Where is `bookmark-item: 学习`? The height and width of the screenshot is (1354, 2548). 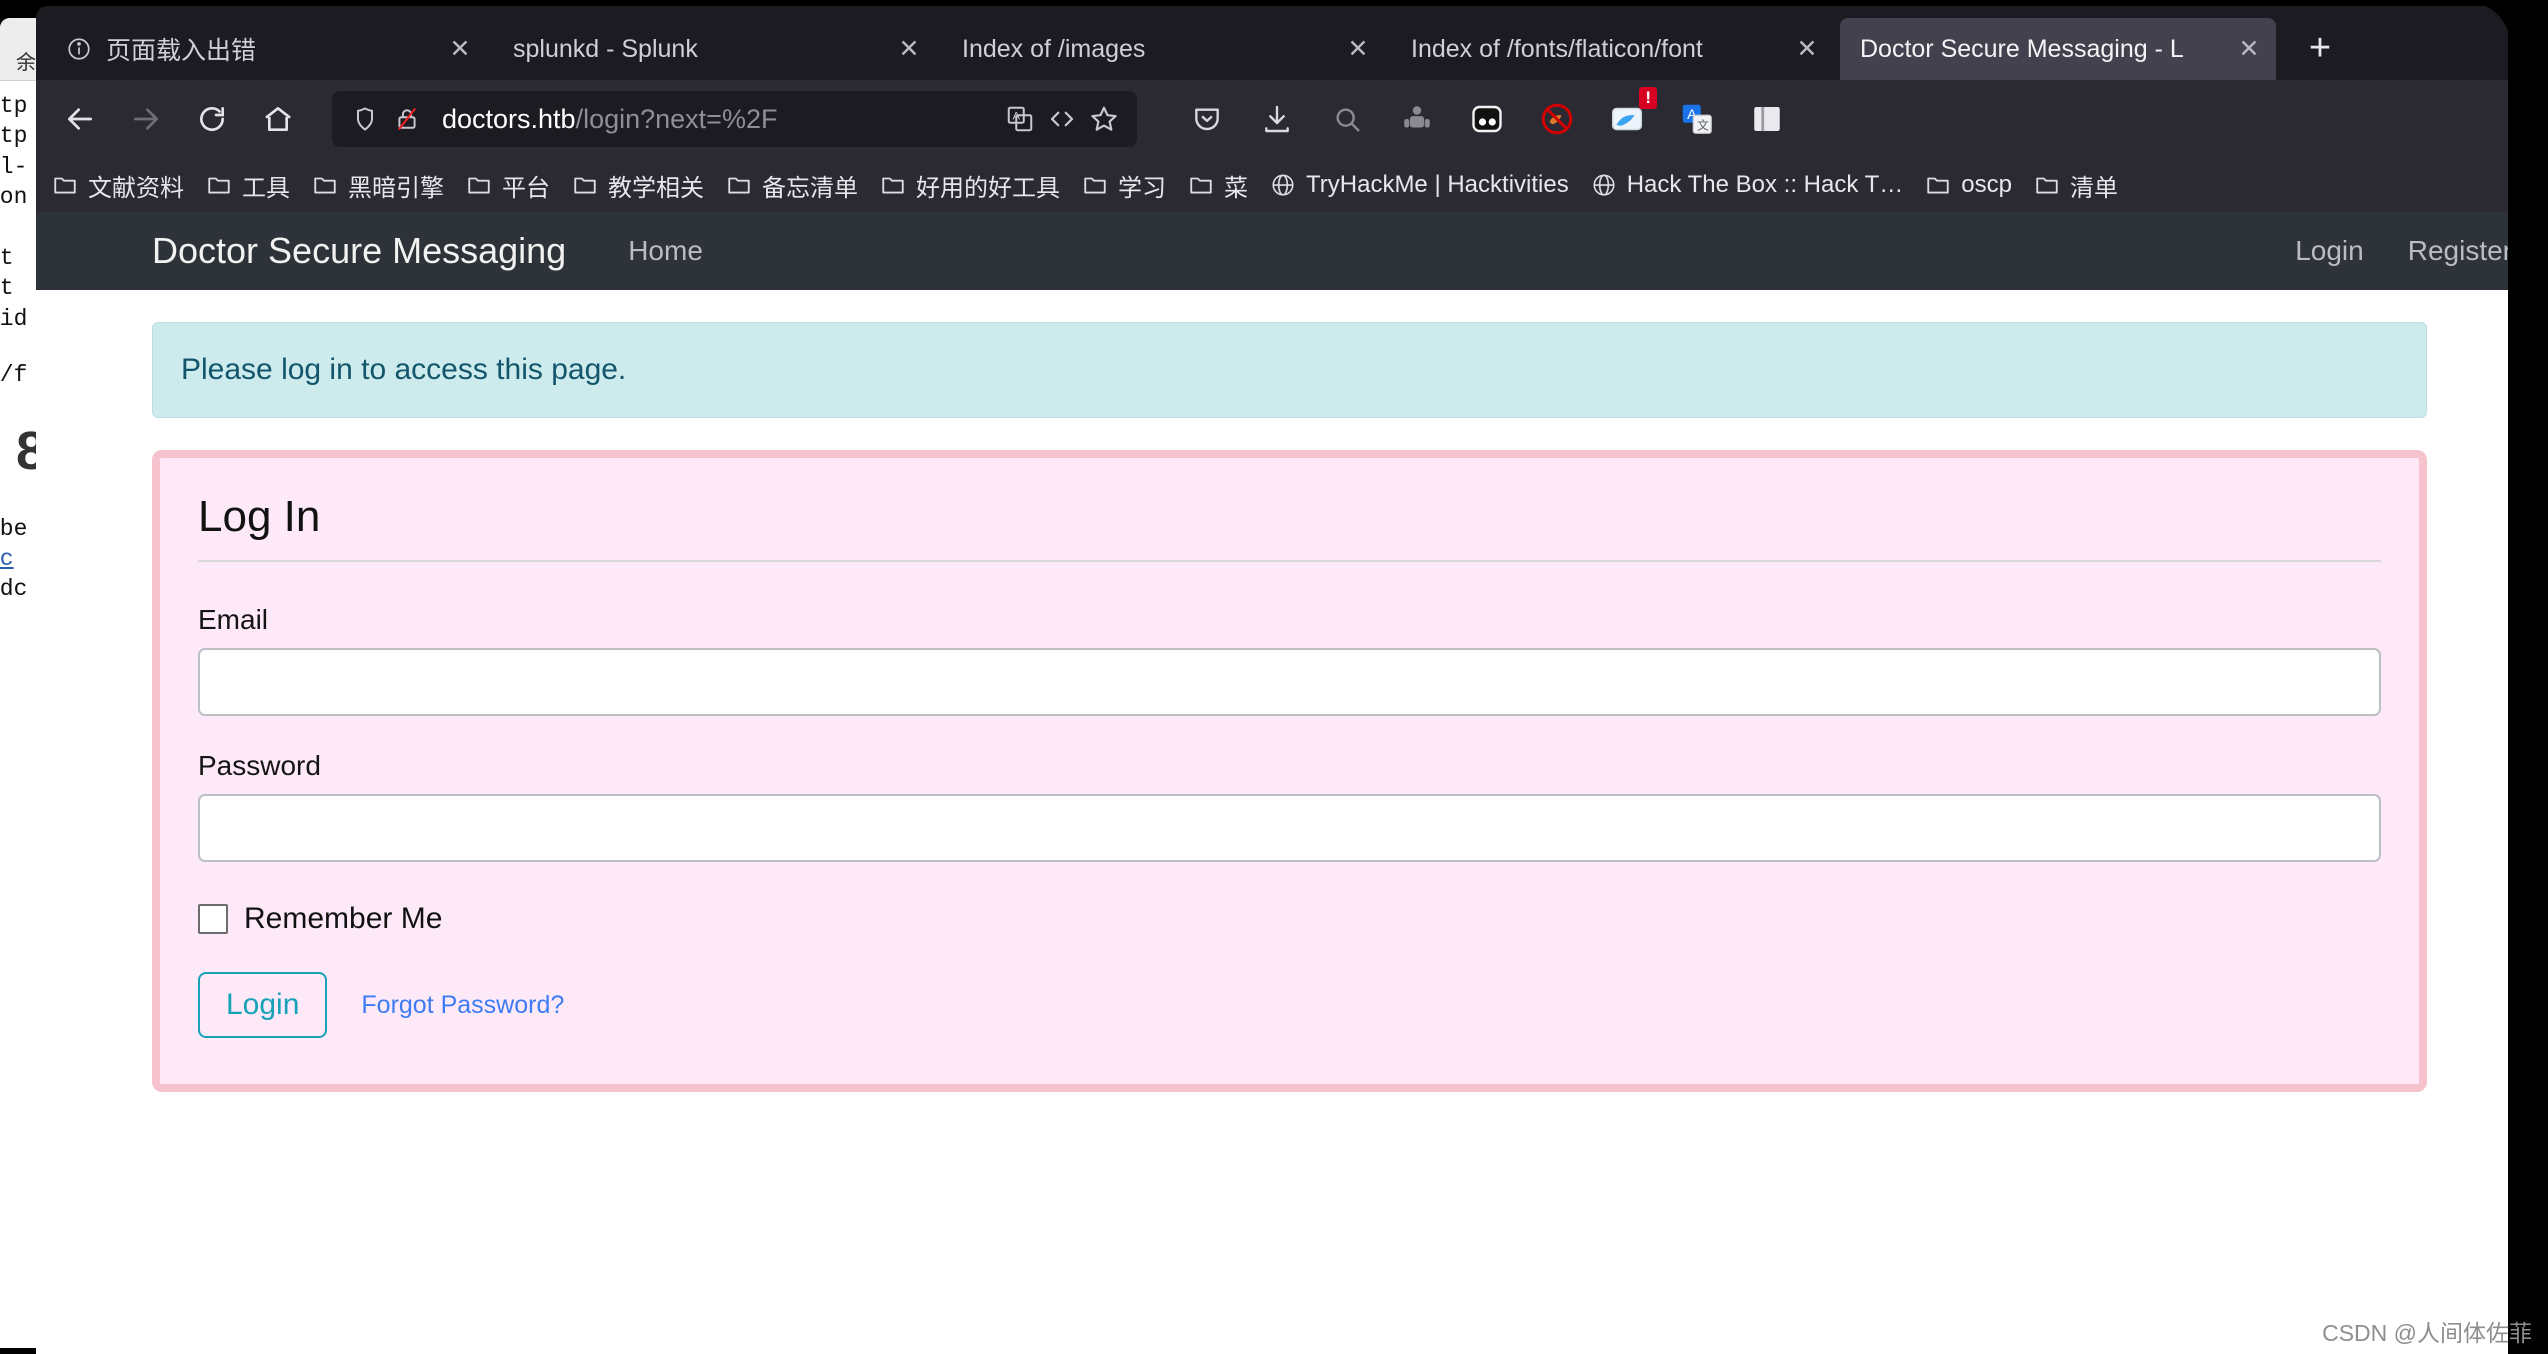
bookmark-item: 学习 is located at coordinates (1123, 185).